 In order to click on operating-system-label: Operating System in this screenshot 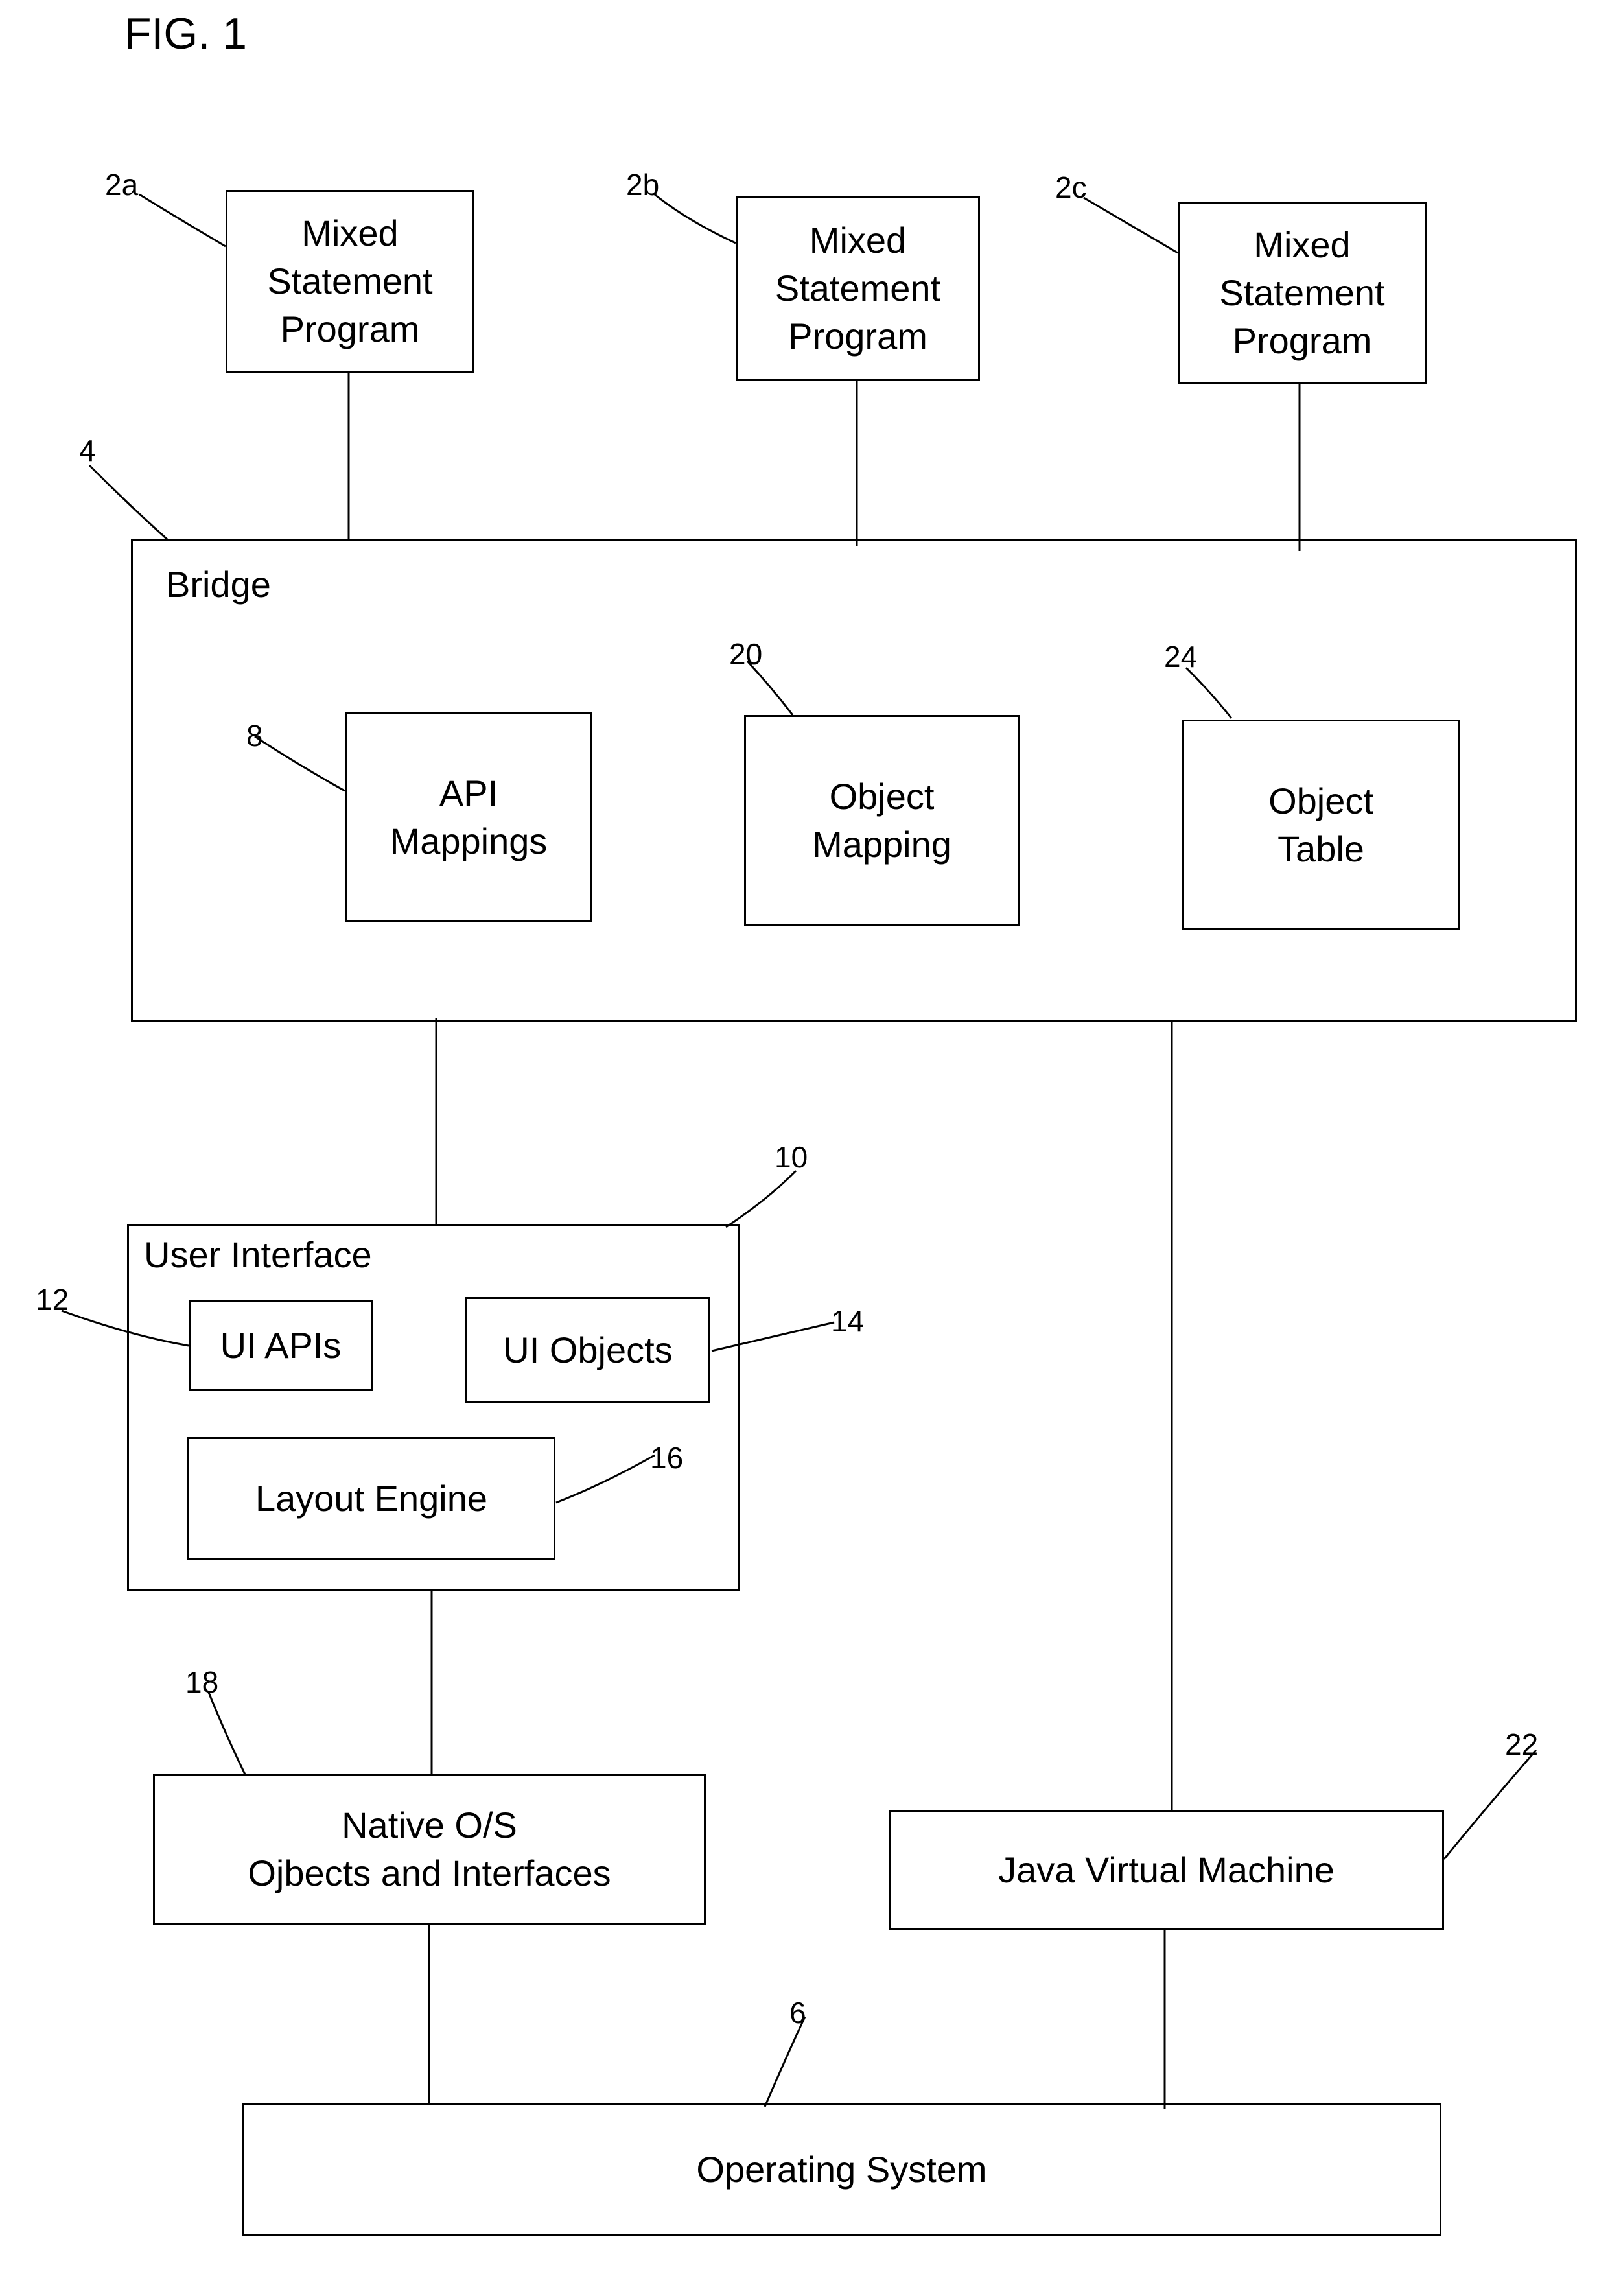, I will do `click(841, 2169)`.